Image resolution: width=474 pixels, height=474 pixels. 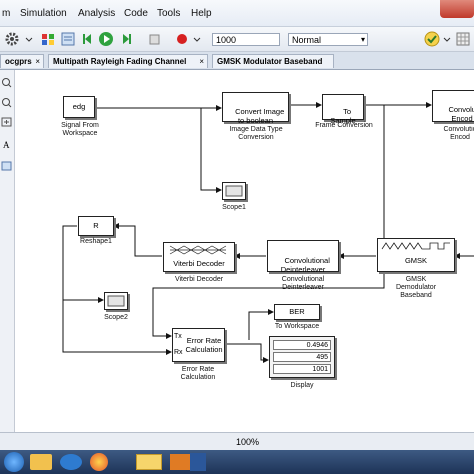 I want to click on tab-gmsk-modulator: GMSK Modulator Baseband, so click(x=273, y=61).